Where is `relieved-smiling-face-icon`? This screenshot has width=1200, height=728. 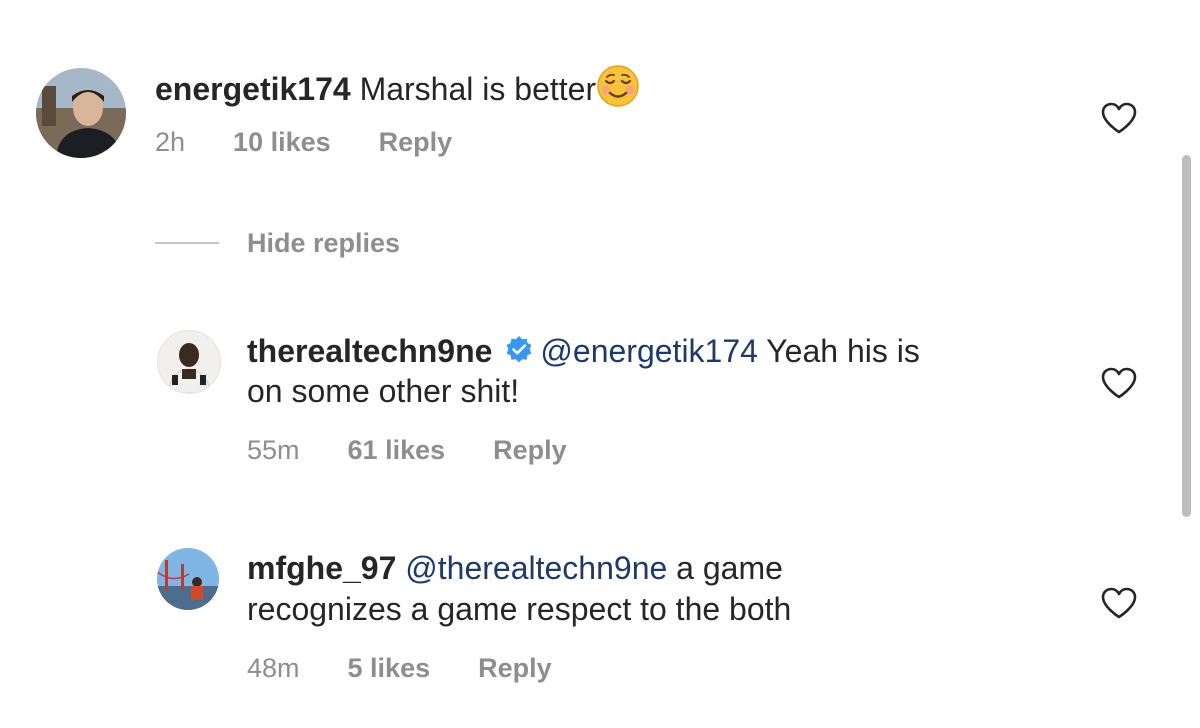 relieved-smiling-face-icon is located at coordinates (618, 86).